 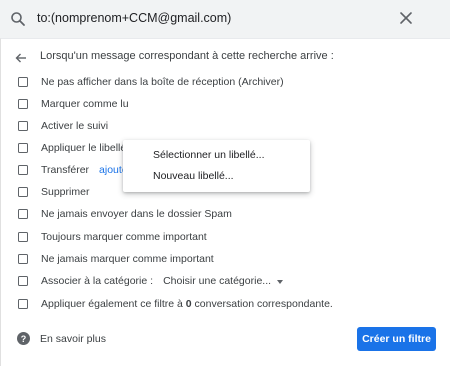 I want to click on option-forward: Transférer ajouter u, so click(x=79, y=170).